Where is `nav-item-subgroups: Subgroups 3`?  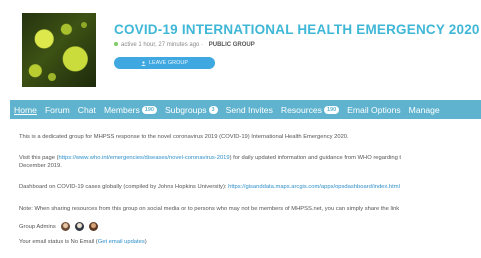
nav-item-subgroups: Subgroups 3 is located at coordinates (191, 109).